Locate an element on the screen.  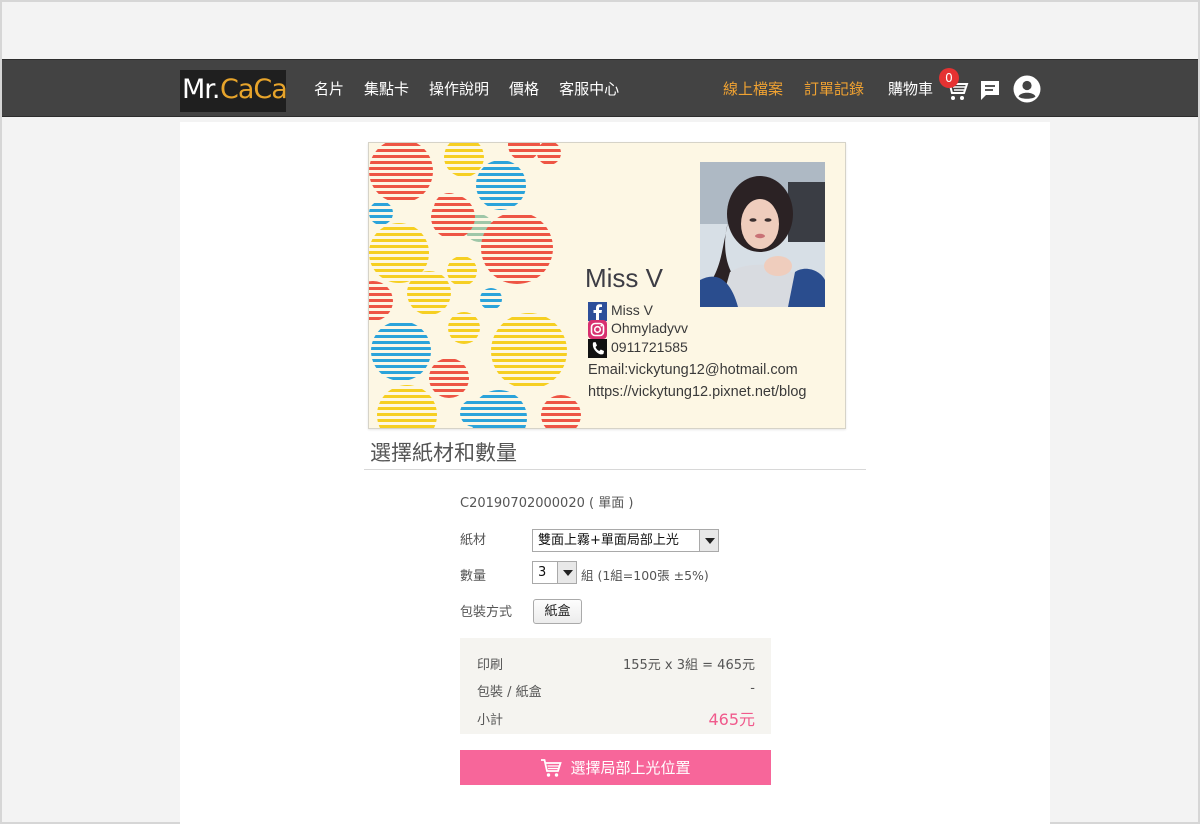
packaging-label: 包裝方式 is located at coordinates (486, 612).